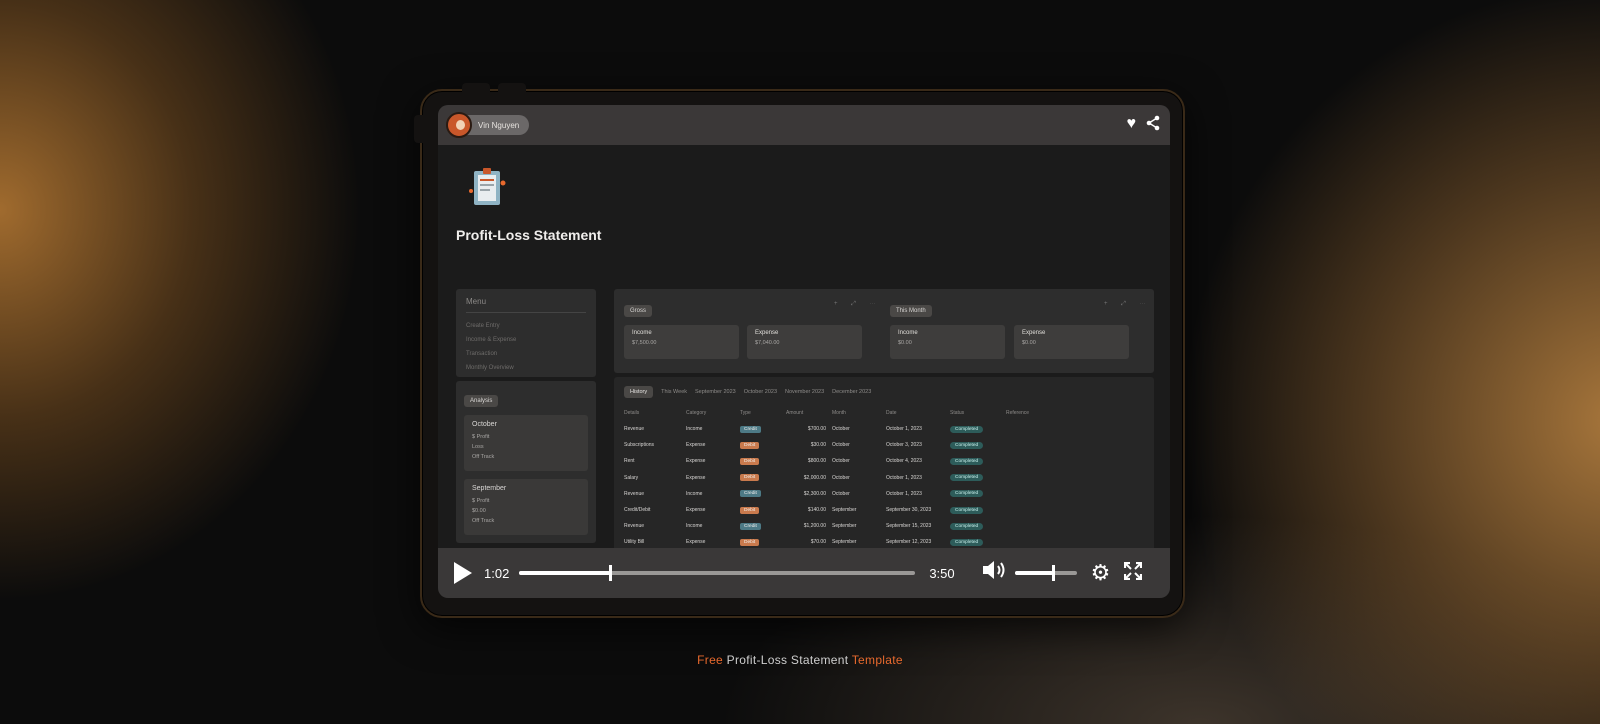 This screenshot has width=1600, height=724. Describe the element at coordinates (1029, 343) in the screenshot. I see `stat-value: $0.00` at that location.